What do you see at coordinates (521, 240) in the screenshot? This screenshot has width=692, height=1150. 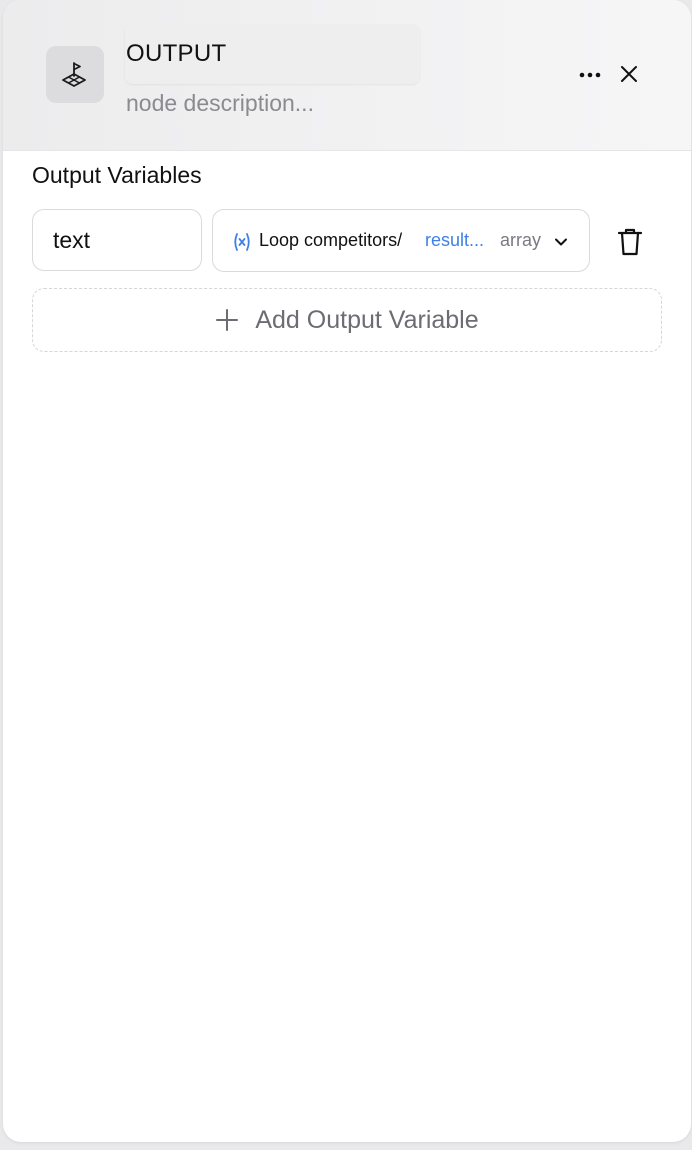 I see `variable-type-label: array` at bounding box center [521, 240].